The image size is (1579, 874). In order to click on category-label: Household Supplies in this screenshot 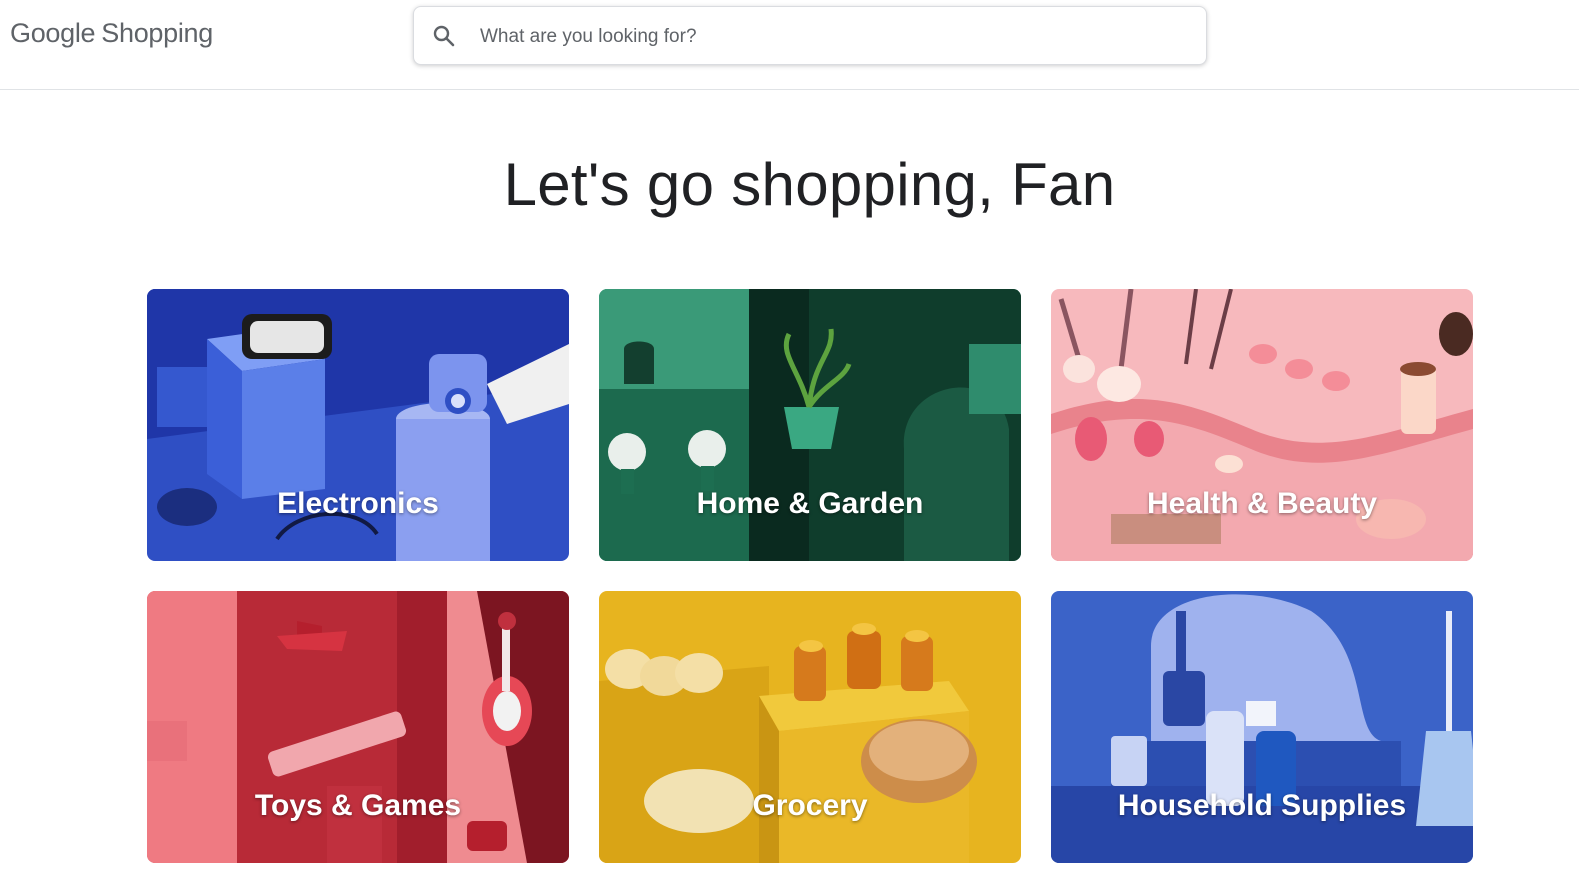, I will do `click(1262, 805)`.